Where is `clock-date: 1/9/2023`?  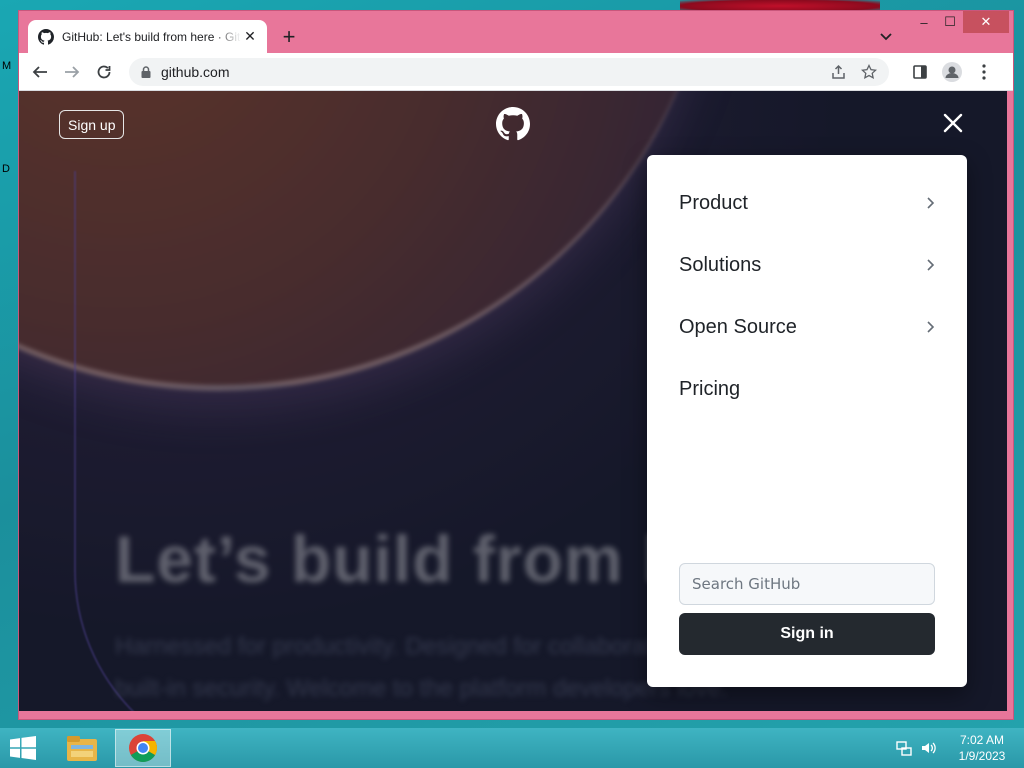
clock-date: 1/9/2023 is located at coordinates (982, 756).